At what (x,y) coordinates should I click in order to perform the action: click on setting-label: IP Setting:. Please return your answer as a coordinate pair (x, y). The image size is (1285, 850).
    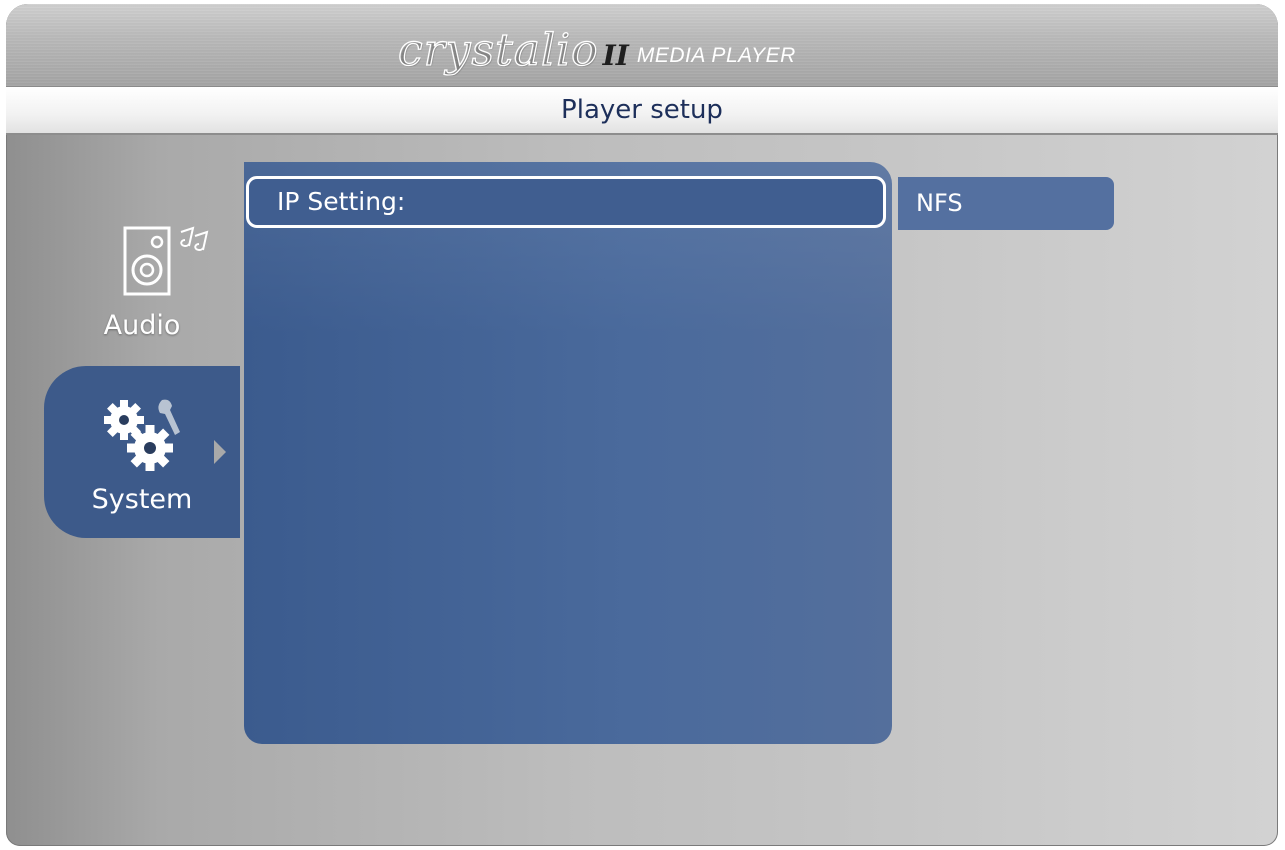
    Looking at the image, I should click on (341, 201).